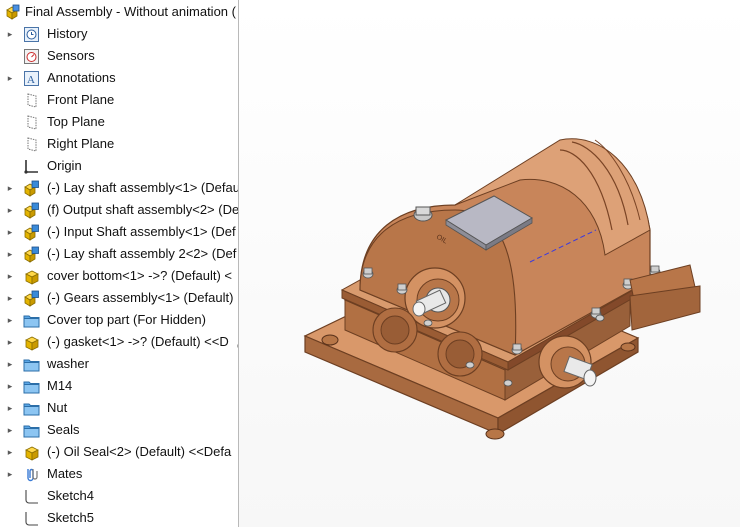  What do you see at coordinates (81, 77) in the screenshot?
I see `tree-item-label: Annotations` at bounding box center [81, 77].